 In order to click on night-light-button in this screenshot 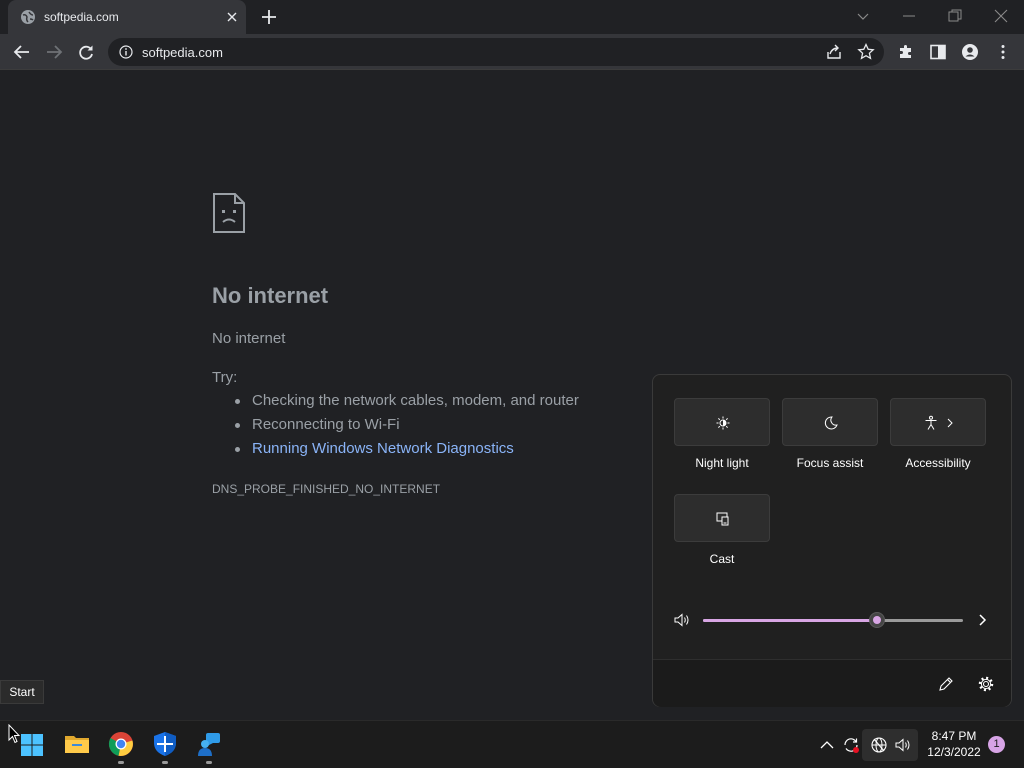, I will do `click(722, 422)`.